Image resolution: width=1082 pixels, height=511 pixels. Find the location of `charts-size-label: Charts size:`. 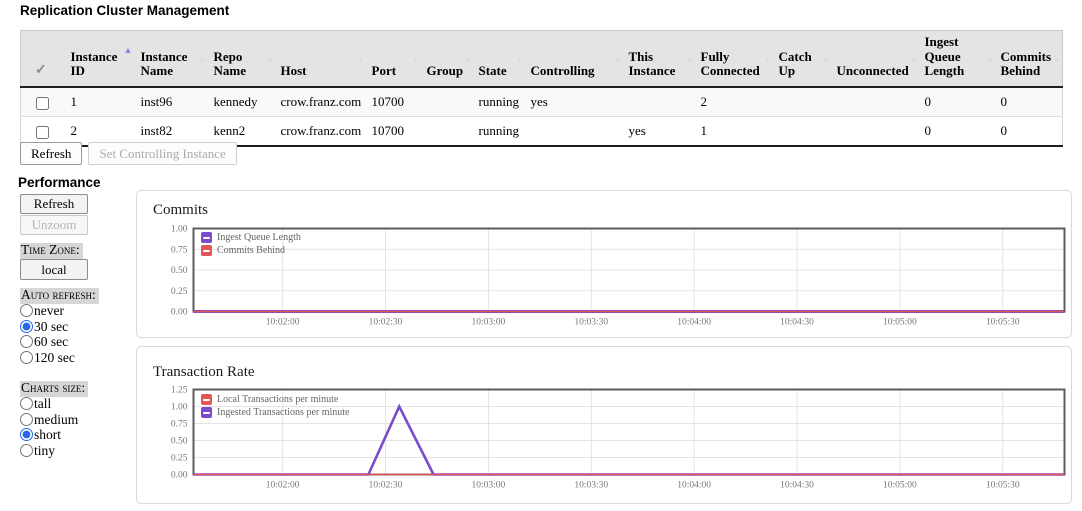

charts-size-label: Charts size: is located at coordinates (54, 388).